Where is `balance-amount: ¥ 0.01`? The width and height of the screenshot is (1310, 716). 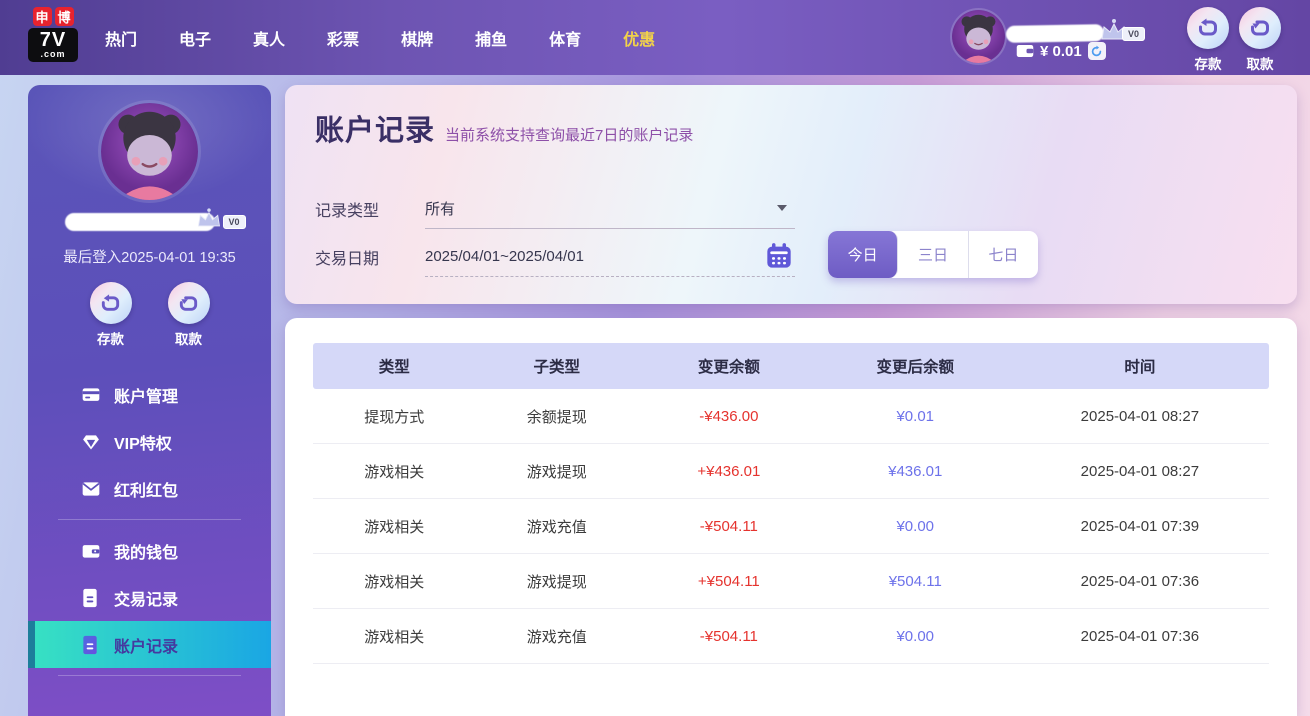 balance-amount: ¥ 0.01 is located at coordinates (1061, 51).